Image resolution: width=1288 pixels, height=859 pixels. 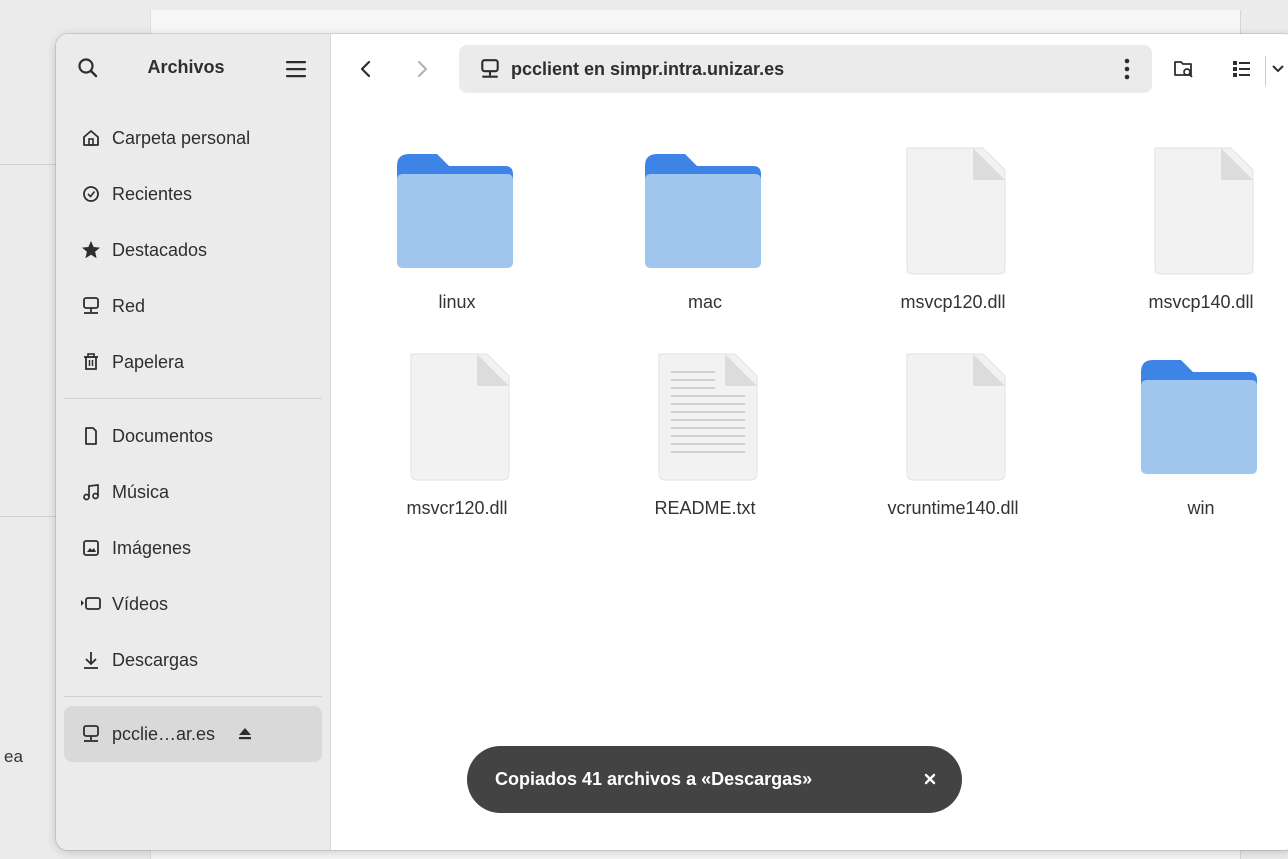 I want to click on more-options-icon, so click(x=1127, y=69).